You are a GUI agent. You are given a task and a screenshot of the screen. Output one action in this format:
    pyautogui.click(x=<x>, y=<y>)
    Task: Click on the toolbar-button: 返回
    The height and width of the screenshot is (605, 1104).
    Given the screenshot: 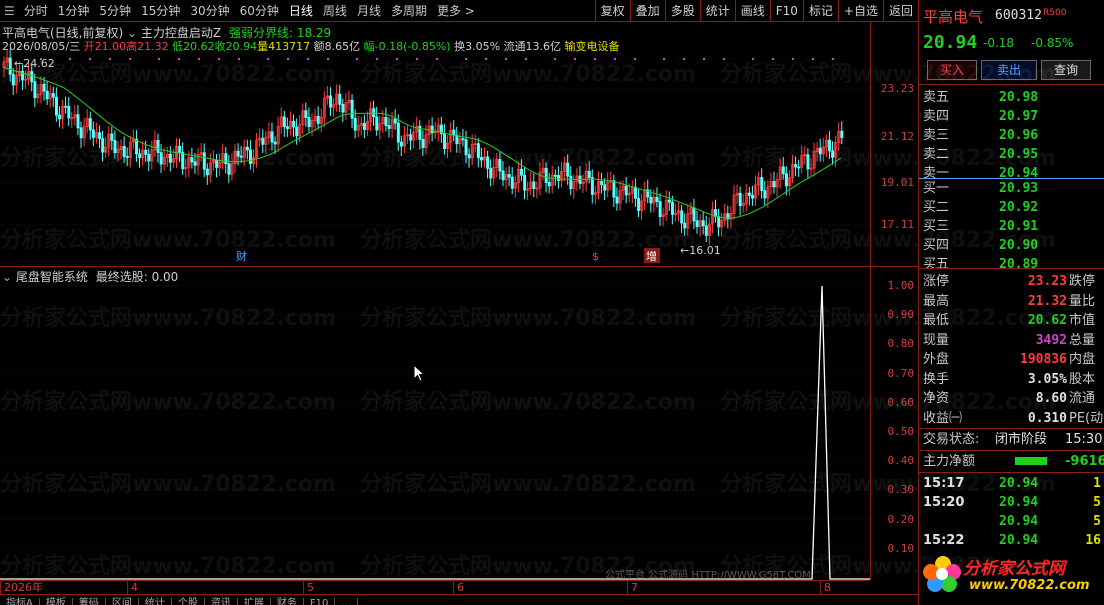 What is the action you would take?
    pyautogui.click(x=900, y=11)
    